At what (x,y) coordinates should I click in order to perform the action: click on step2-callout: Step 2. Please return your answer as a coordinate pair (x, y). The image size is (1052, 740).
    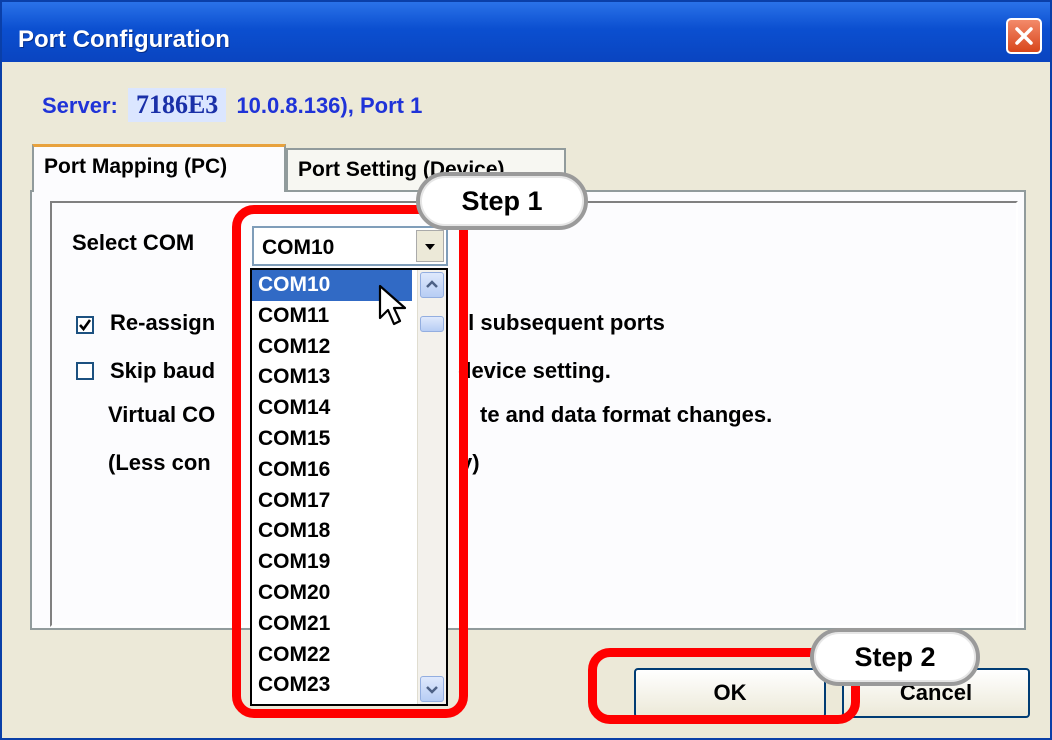
    Looking at the image, I should click on (895, 657).